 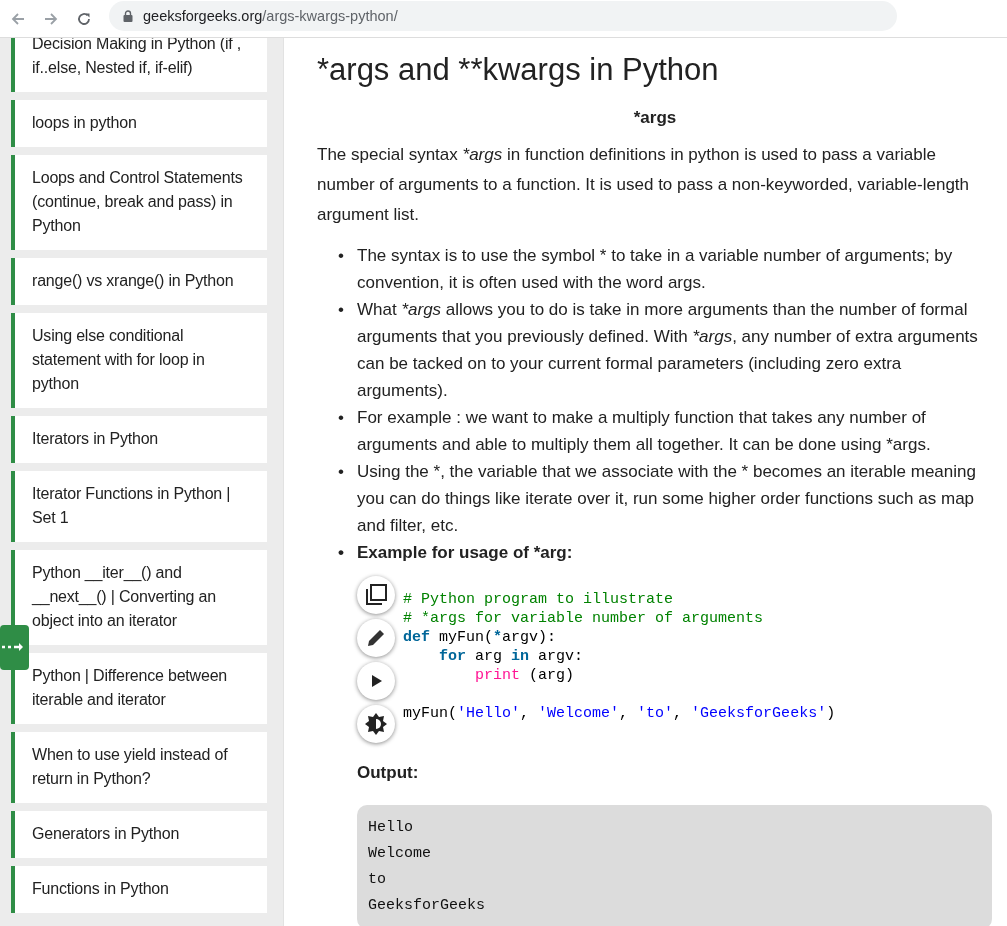 I want to click on address-bar: geeksforgeeks.org/args-kwargs-python/, so click(x=503, y=15).